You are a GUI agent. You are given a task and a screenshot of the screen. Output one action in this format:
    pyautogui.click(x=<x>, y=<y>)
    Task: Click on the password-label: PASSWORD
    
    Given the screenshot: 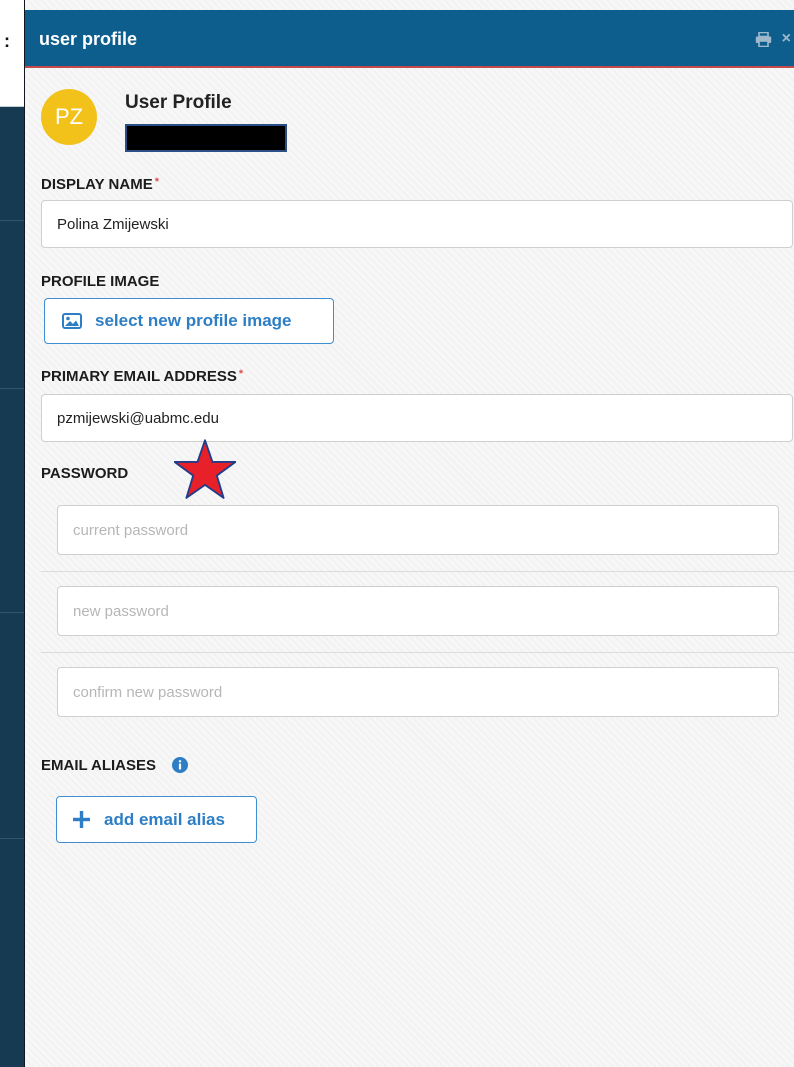 What is the action you would take?
    pyautogui.click(x=85, y=473)
    